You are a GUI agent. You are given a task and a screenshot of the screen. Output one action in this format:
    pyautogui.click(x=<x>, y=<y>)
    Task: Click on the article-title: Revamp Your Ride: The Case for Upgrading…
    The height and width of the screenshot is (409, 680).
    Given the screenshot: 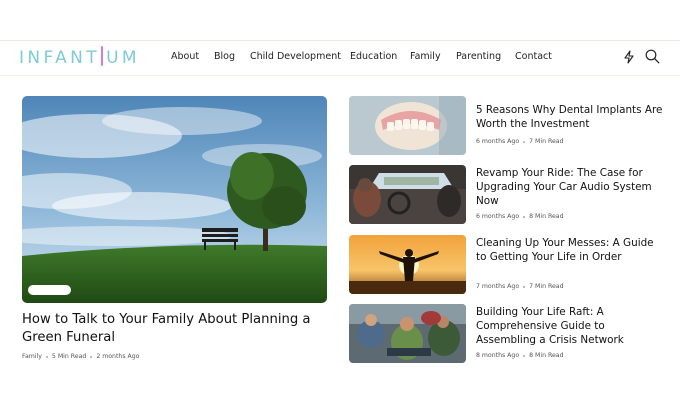 What is the action you would take?
    pyautogui.click(x=571, y=187)
    